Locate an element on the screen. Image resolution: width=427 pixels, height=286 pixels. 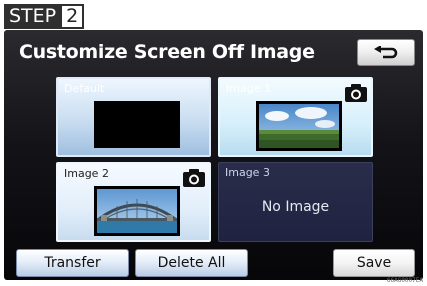
figure-code: 66AG0007EA is located at coordinates (404, 280).